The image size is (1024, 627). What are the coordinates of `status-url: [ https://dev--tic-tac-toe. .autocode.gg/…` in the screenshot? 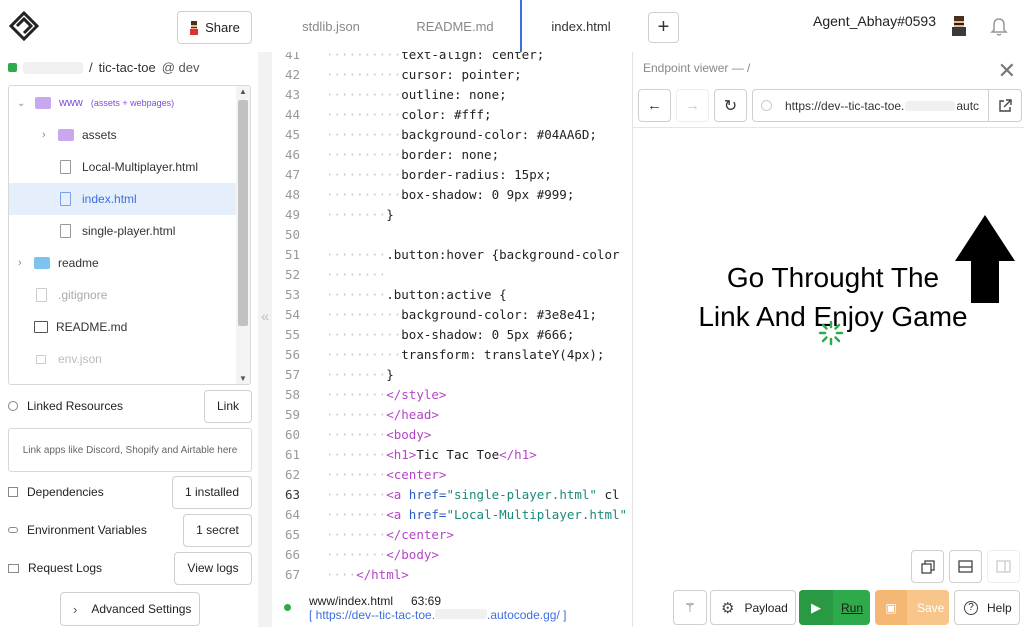 It's located at (437, 615).